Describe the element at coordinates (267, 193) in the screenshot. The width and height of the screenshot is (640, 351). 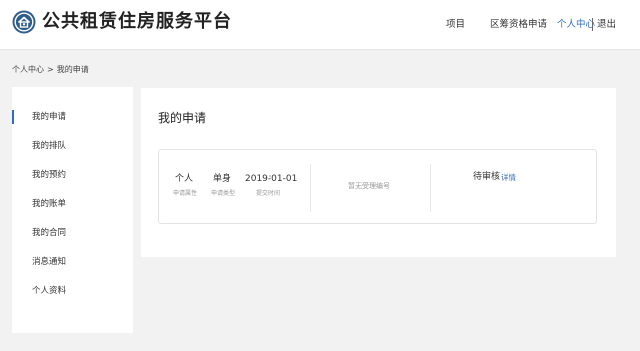
I see `submit-time-label: 提交时间` at that location.